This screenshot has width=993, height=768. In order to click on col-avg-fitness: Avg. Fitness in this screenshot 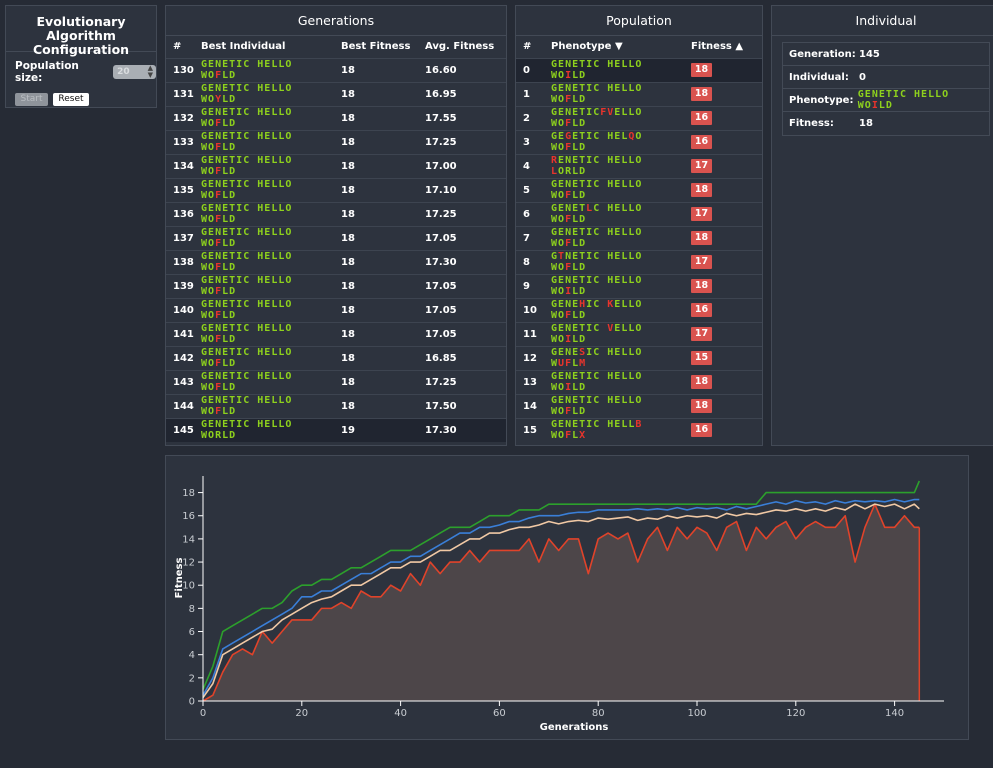, I will do `click(460, 47)`.